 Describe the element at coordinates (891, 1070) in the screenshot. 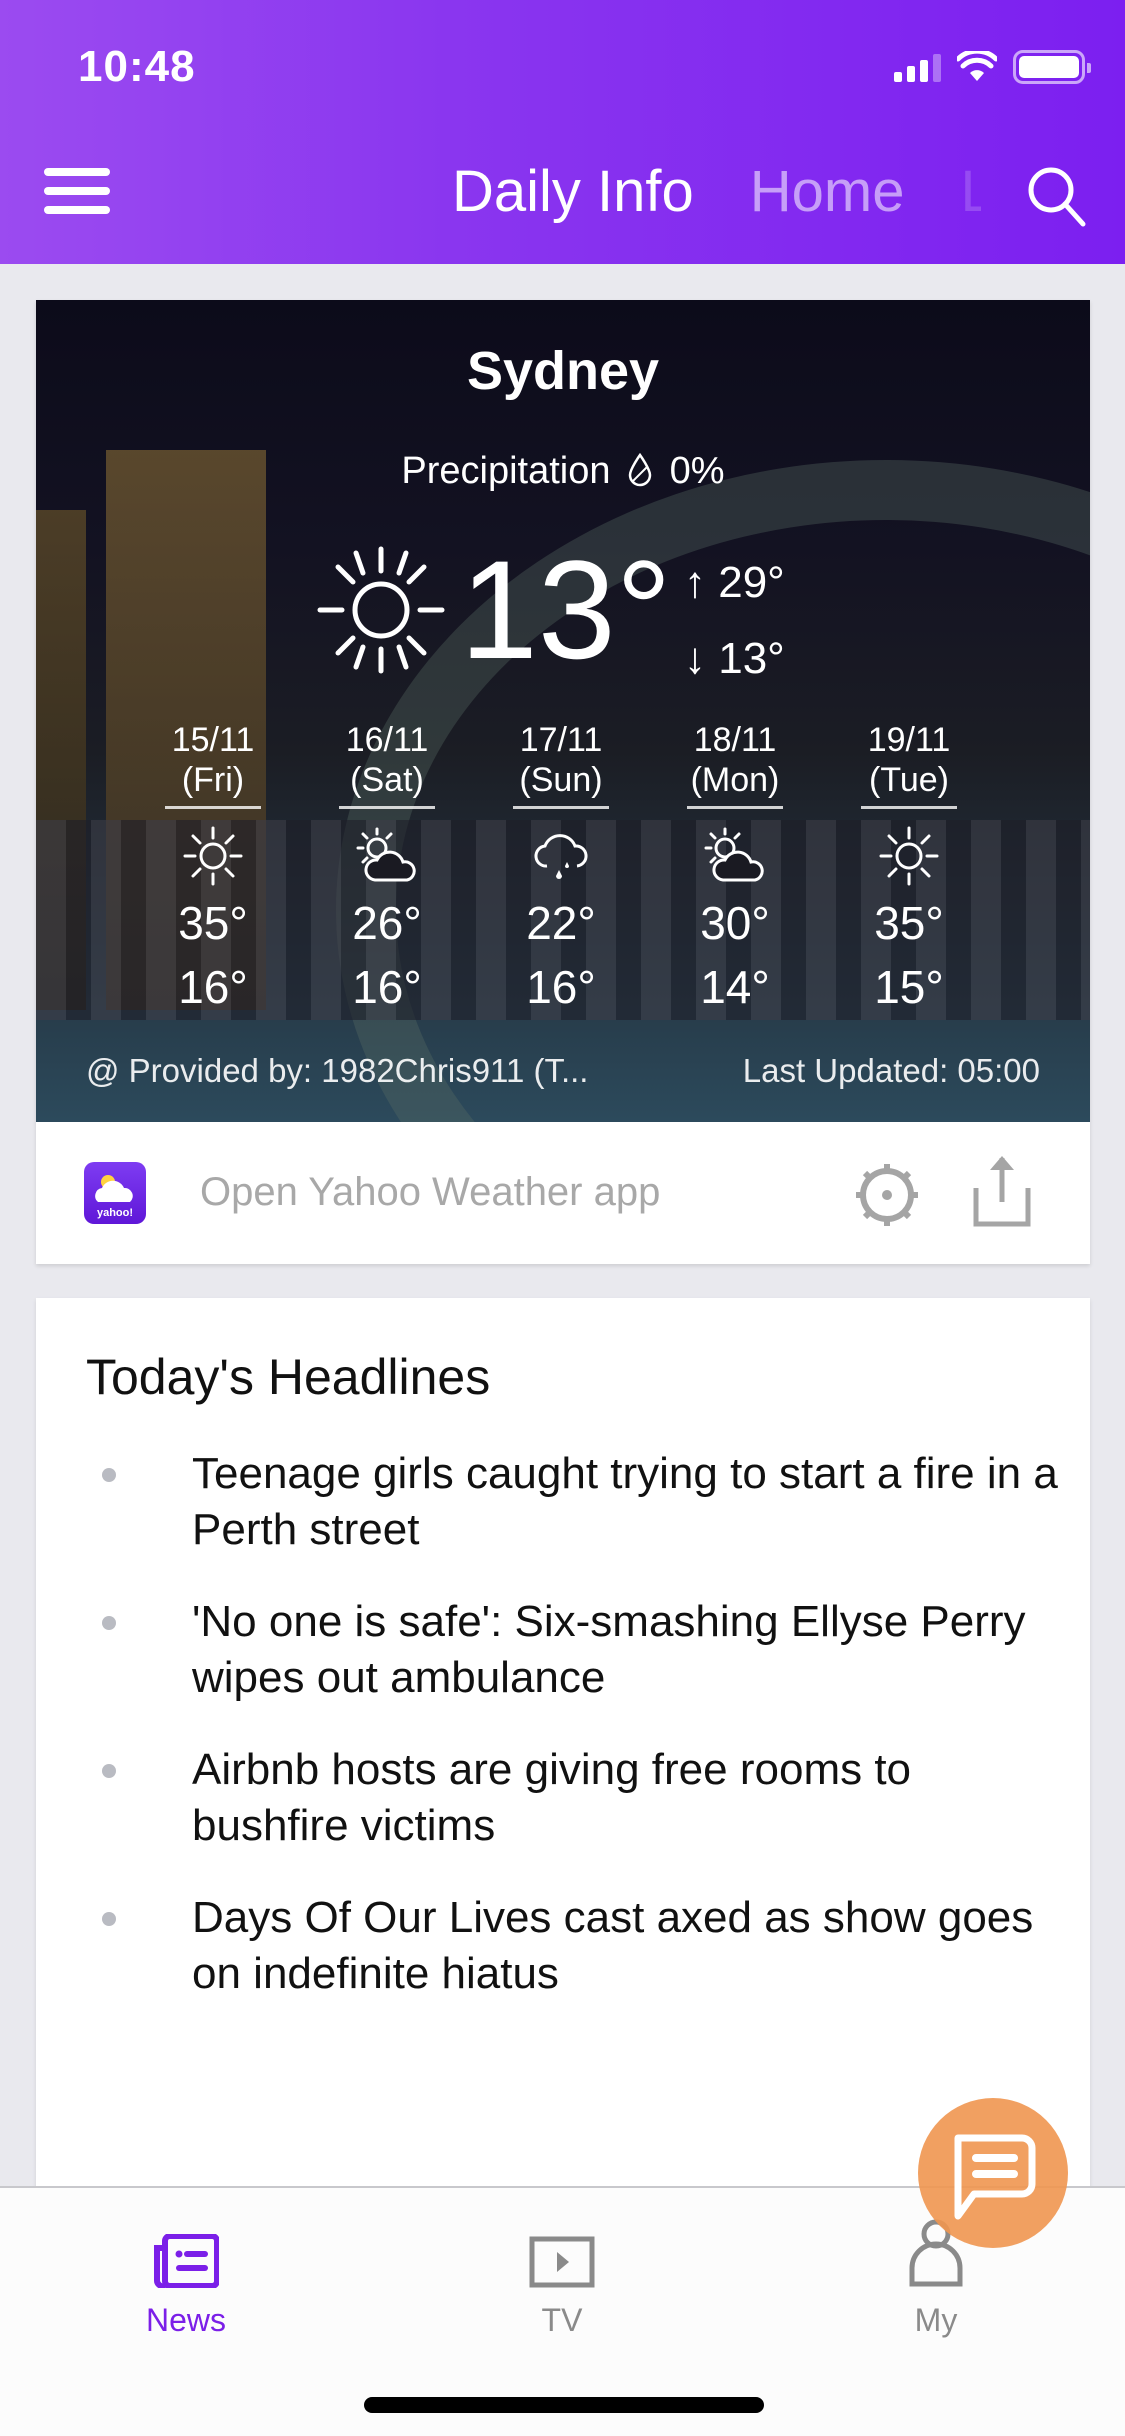

I see `last-updated: Last Updated: 05:00` at that location.